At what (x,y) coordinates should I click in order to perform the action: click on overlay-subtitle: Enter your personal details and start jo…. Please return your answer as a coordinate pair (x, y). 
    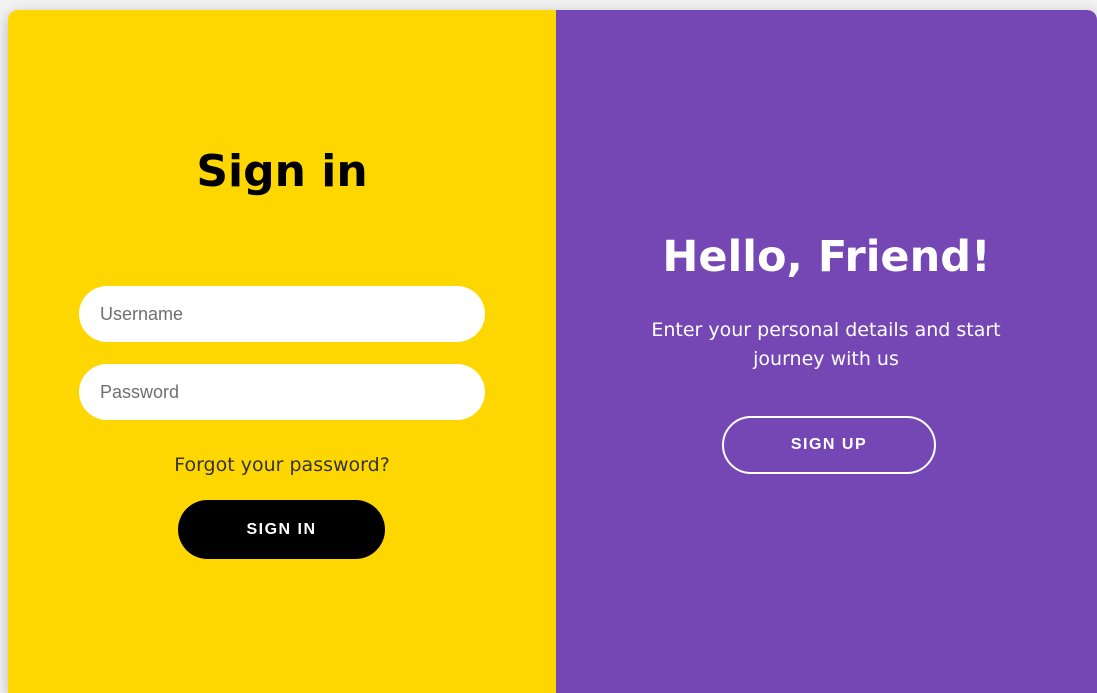
    Looking at the image, I should click on (826, 344).